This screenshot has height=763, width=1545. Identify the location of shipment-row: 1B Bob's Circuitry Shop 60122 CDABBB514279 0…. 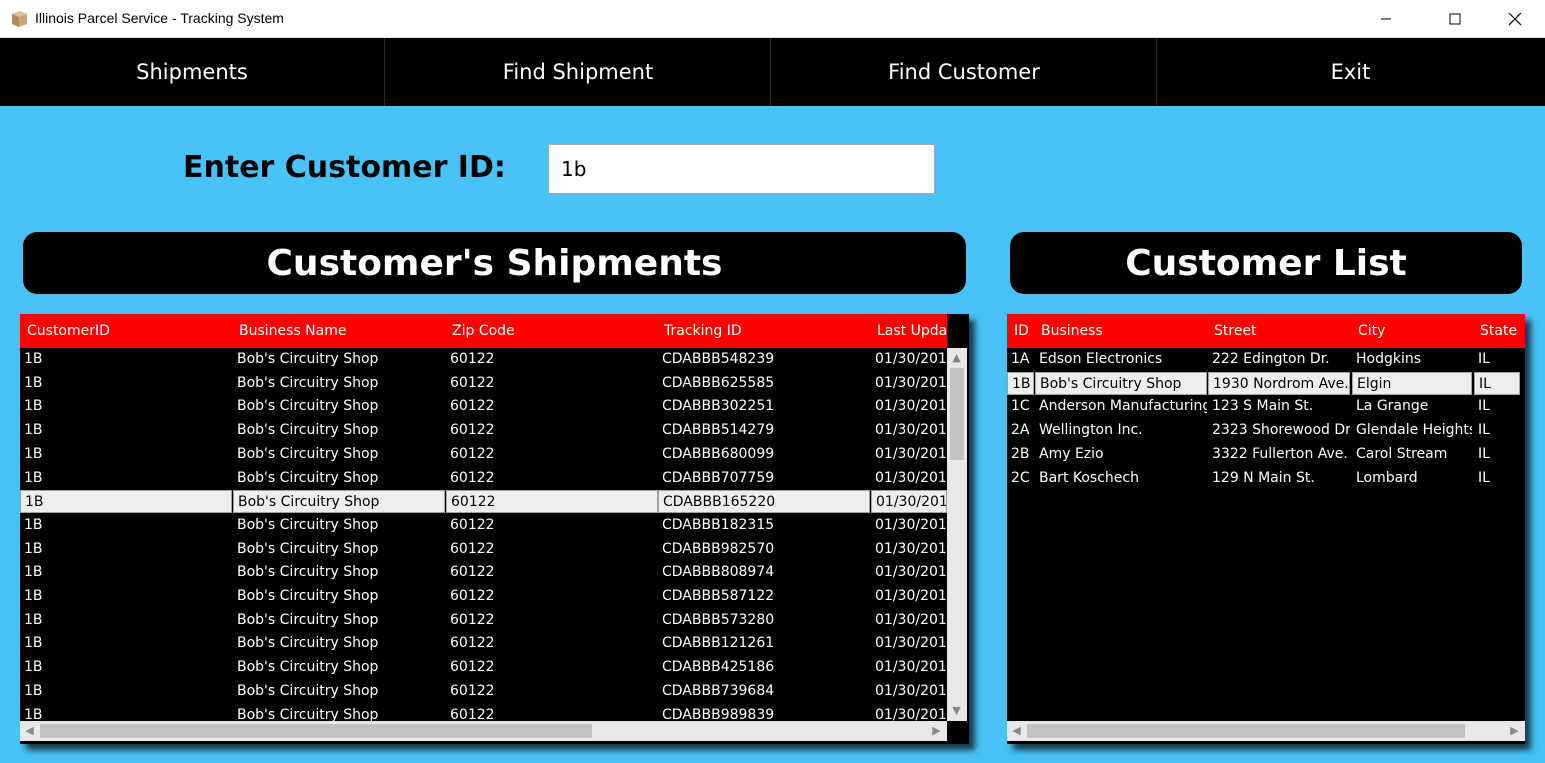
(483, 430).